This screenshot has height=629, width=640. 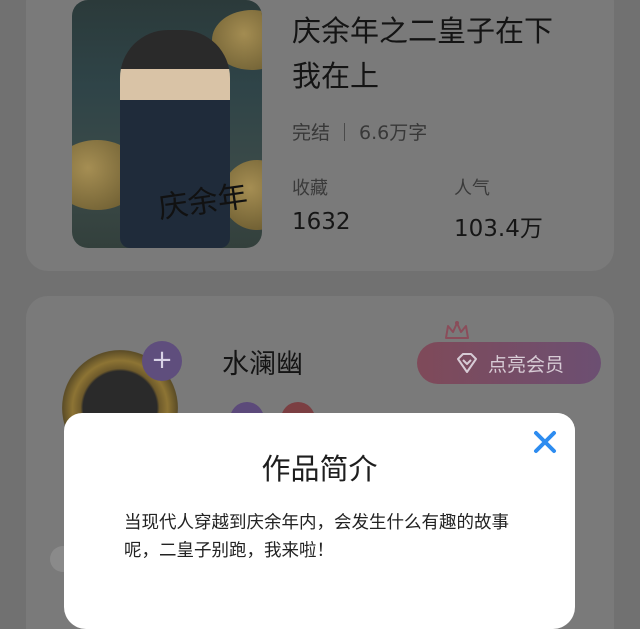 I want to click on vip-button-label: 点亮会员, so click(x=525, y=364).